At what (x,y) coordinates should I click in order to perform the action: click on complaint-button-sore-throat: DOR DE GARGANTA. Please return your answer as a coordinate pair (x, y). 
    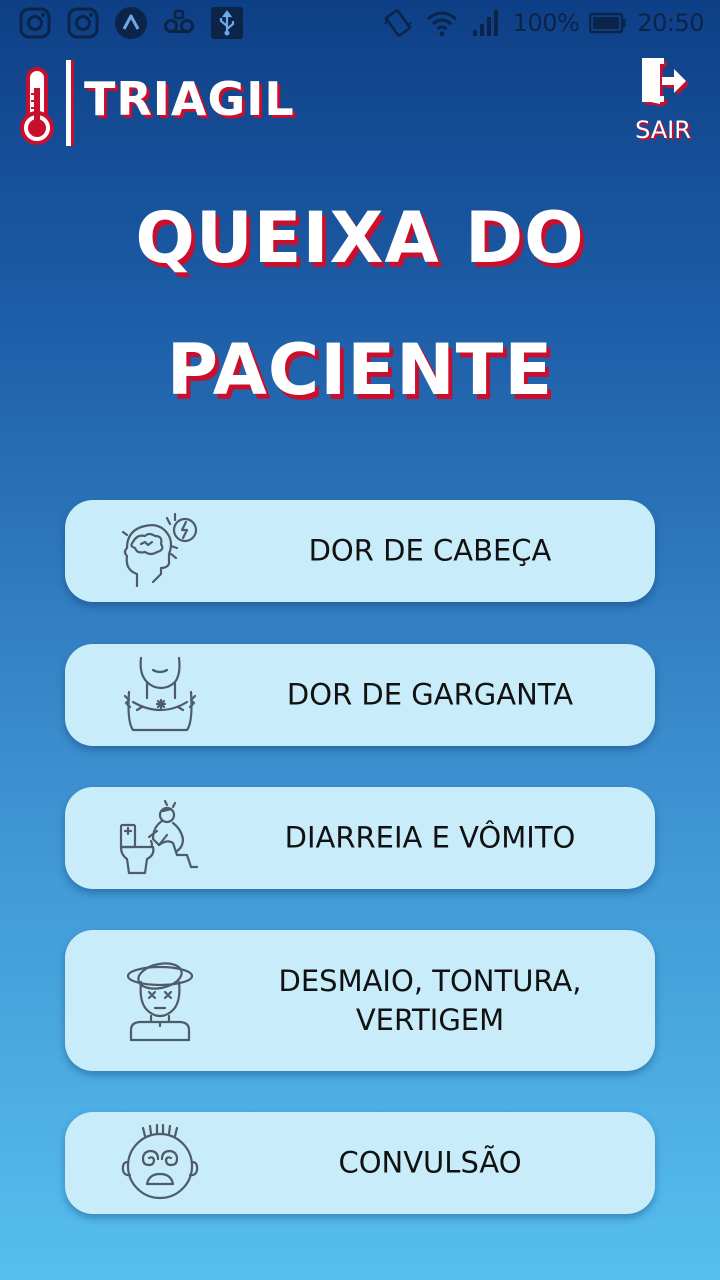
    Looking at the image, I should click on (360, 695).